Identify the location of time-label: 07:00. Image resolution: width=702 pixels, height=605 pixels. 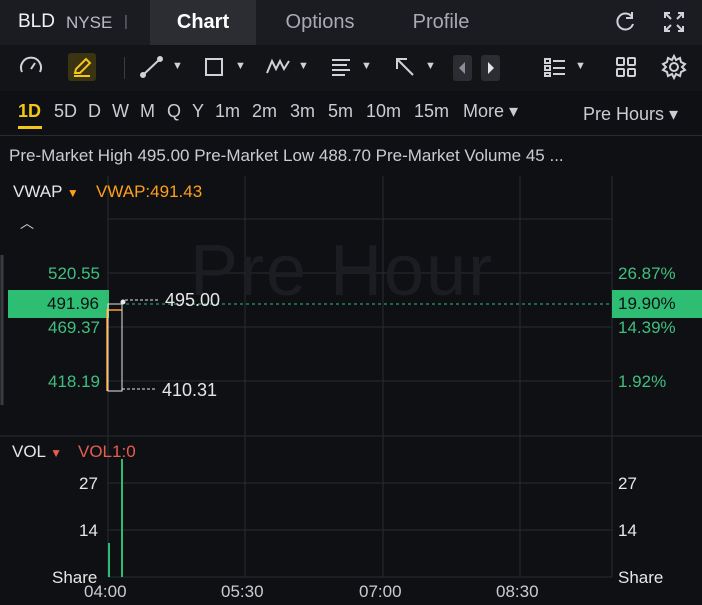
(380, 591).